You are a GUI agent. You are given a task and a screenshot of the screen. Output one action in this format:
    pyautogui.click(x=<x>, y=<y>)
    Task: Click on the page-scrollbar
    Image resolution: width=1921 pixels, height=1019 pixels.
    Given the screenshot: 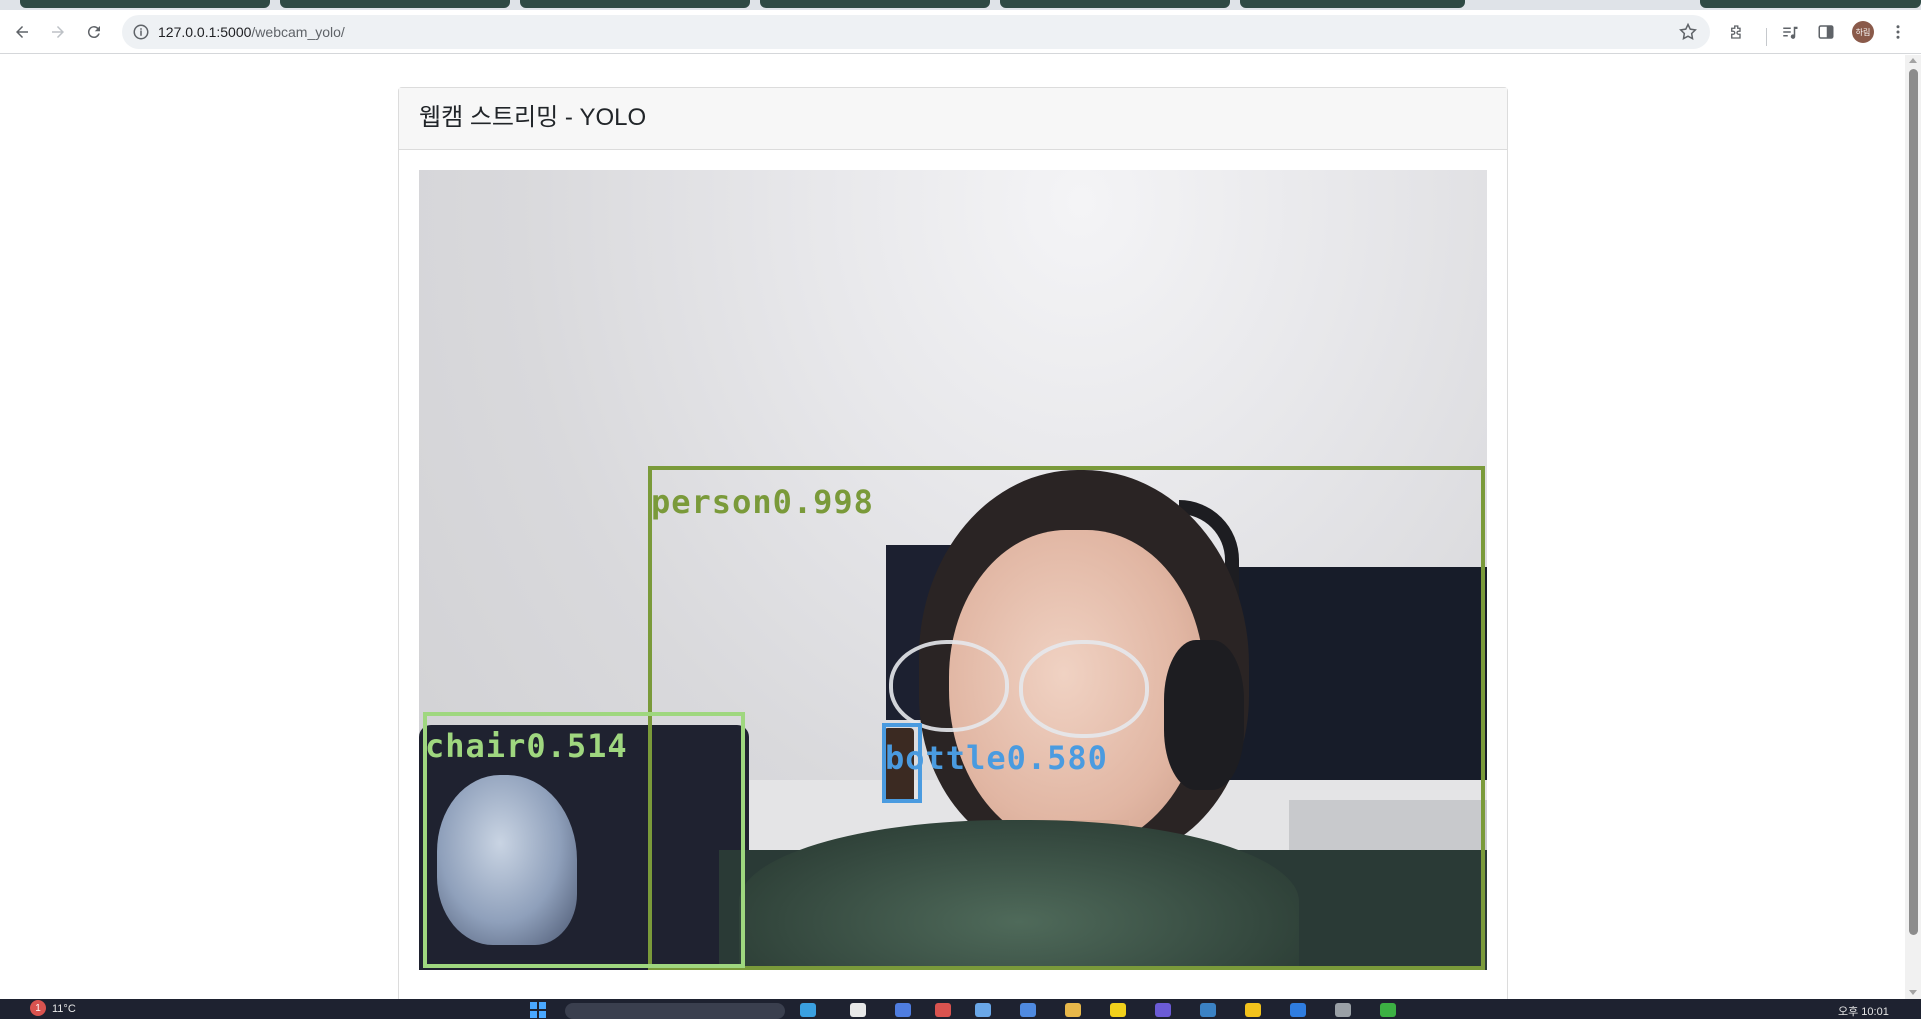 What is the action you would take?
    pyautogui.click(x=1913, y=527)
    